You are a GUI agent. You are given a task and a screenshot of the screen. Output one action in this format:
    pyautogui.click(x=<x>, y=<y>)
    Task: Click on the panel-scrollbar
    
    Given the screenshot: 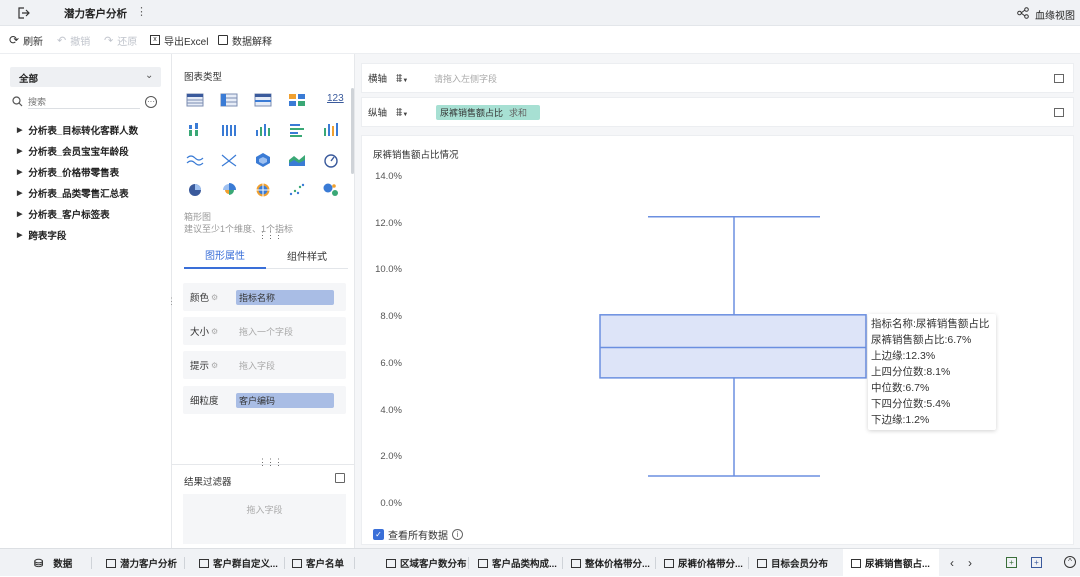 What is the action you would take?
    pyautogui.click(x=352, y=131)
    